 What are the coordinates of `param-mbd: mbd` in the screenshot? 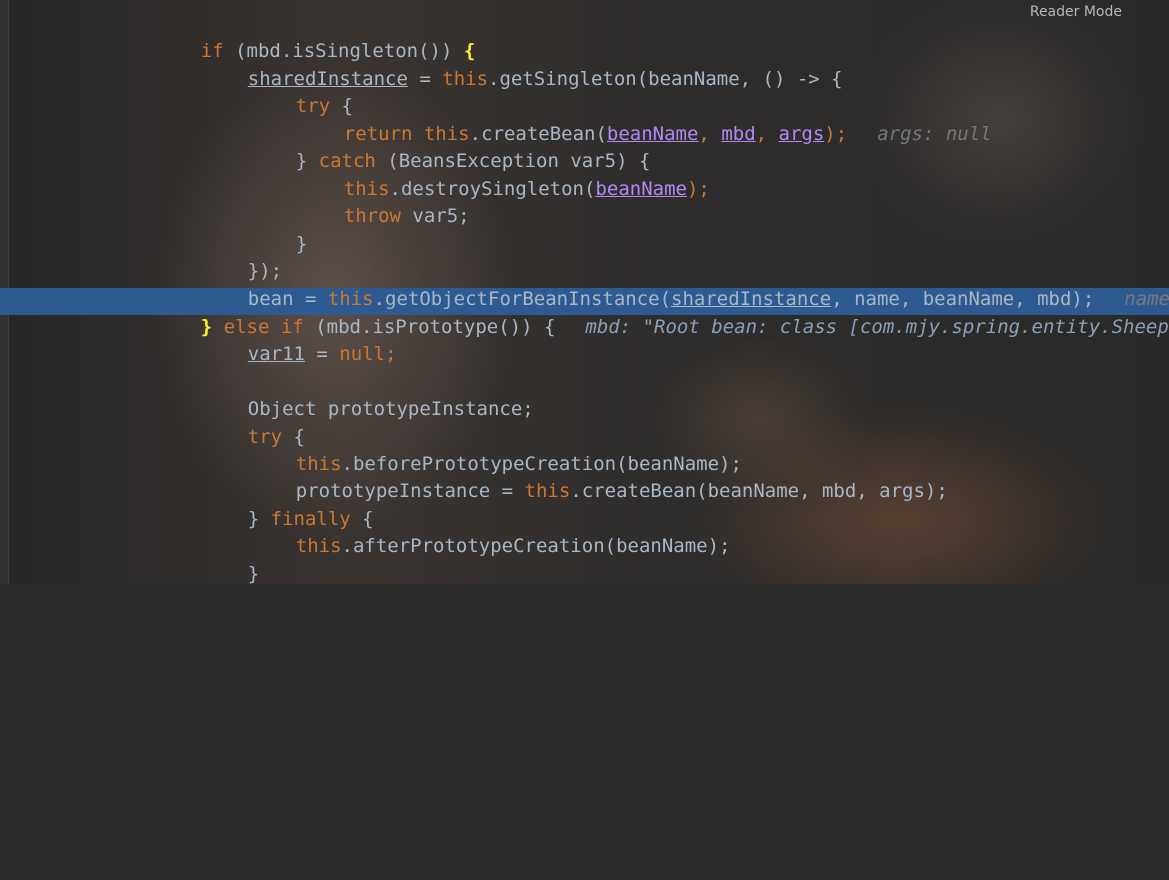 It's located at (738, 134).